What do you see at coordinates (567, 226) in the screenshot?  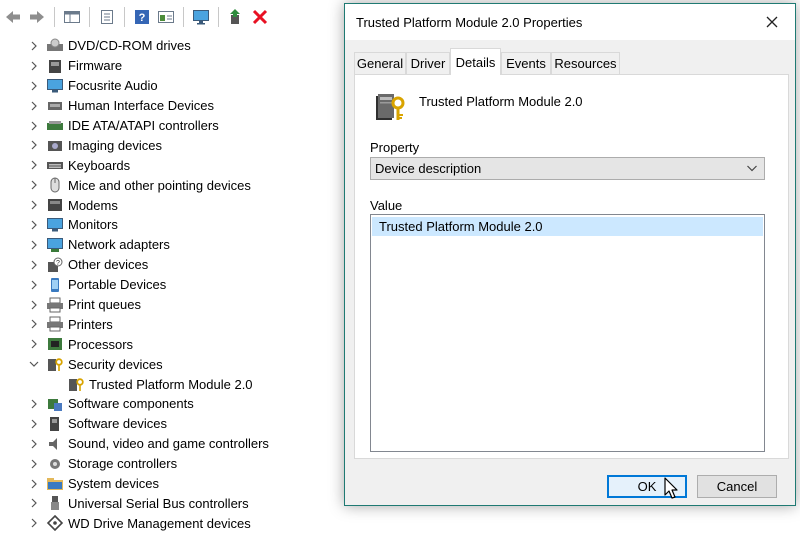 I see `value-list-item: Trusted Platform Module 2.0` at bounding box center [567, 226].